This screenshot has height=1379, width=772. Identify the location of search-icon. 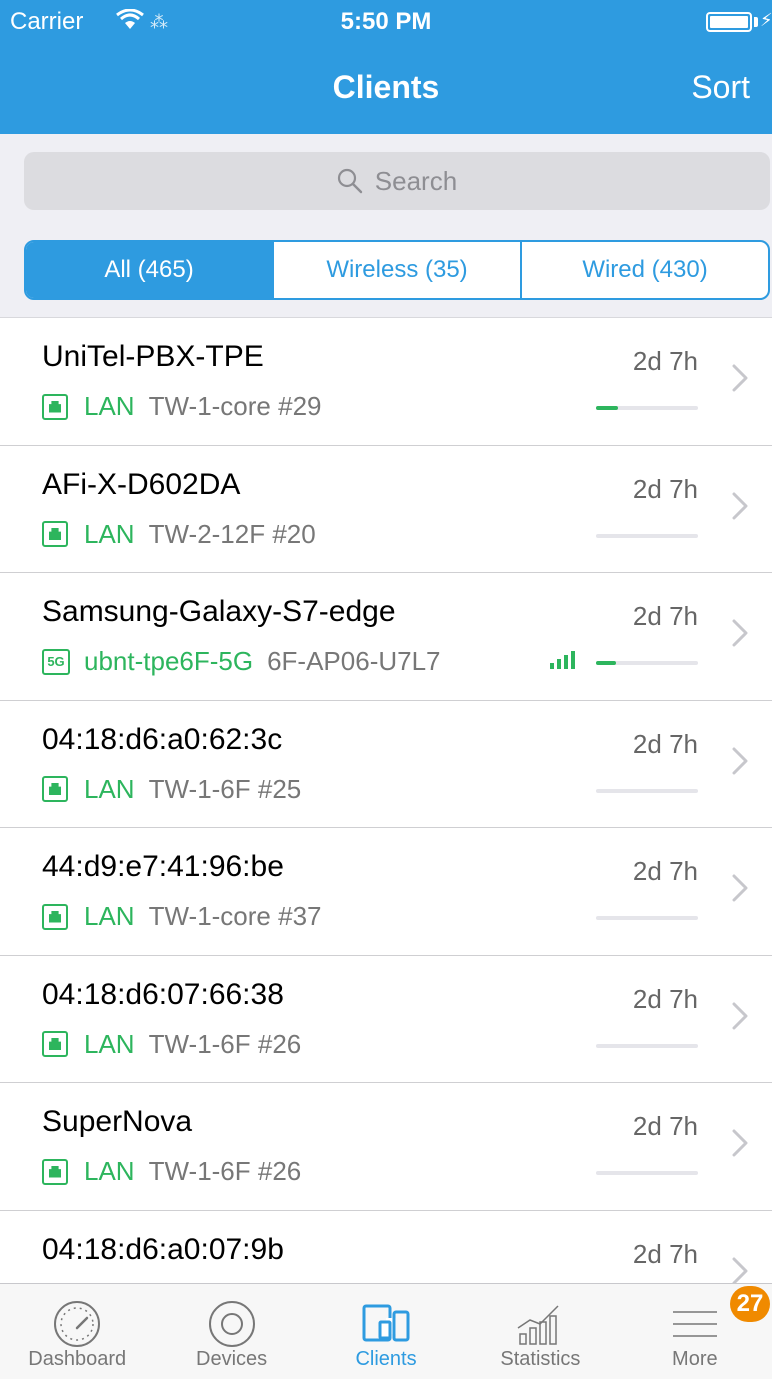
(349, 181).